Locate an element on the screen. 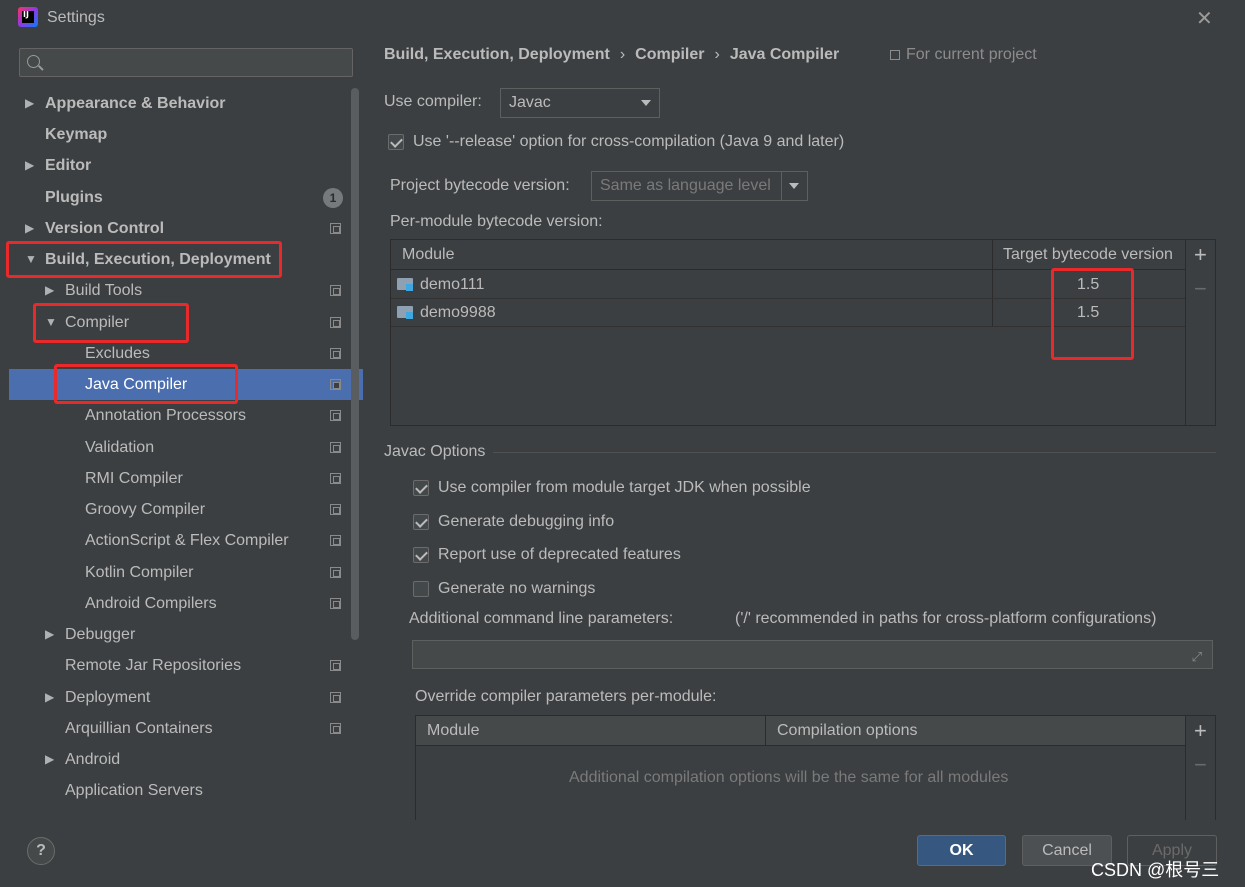 The width and height of the screenshot is (1245, 887). title-bar: IJ Settings ✕ is located at coordinates (622, 18).